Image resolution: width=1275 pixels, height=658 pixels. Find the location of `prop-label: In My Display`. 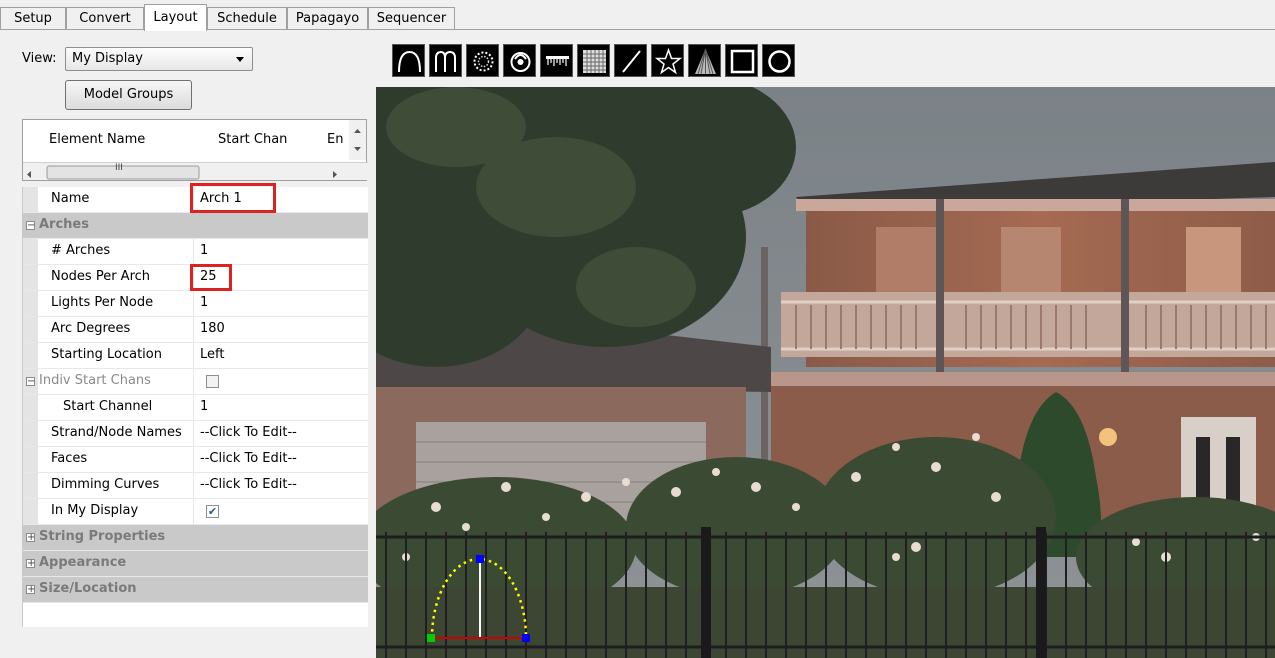

prop-label: In My Display is located at coordinates (95, 510).